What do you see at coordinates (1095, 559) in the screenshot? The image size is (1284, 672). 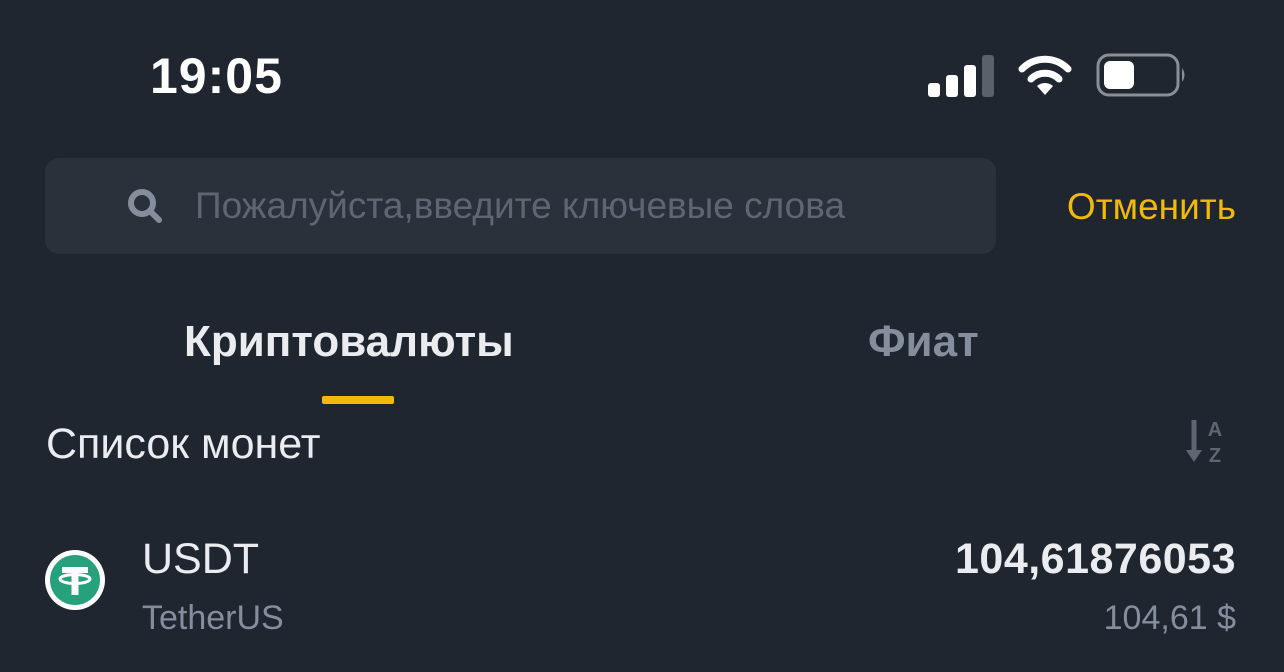 I see `coin-amount: 104,61876053` at bounding box center [1095, 559].